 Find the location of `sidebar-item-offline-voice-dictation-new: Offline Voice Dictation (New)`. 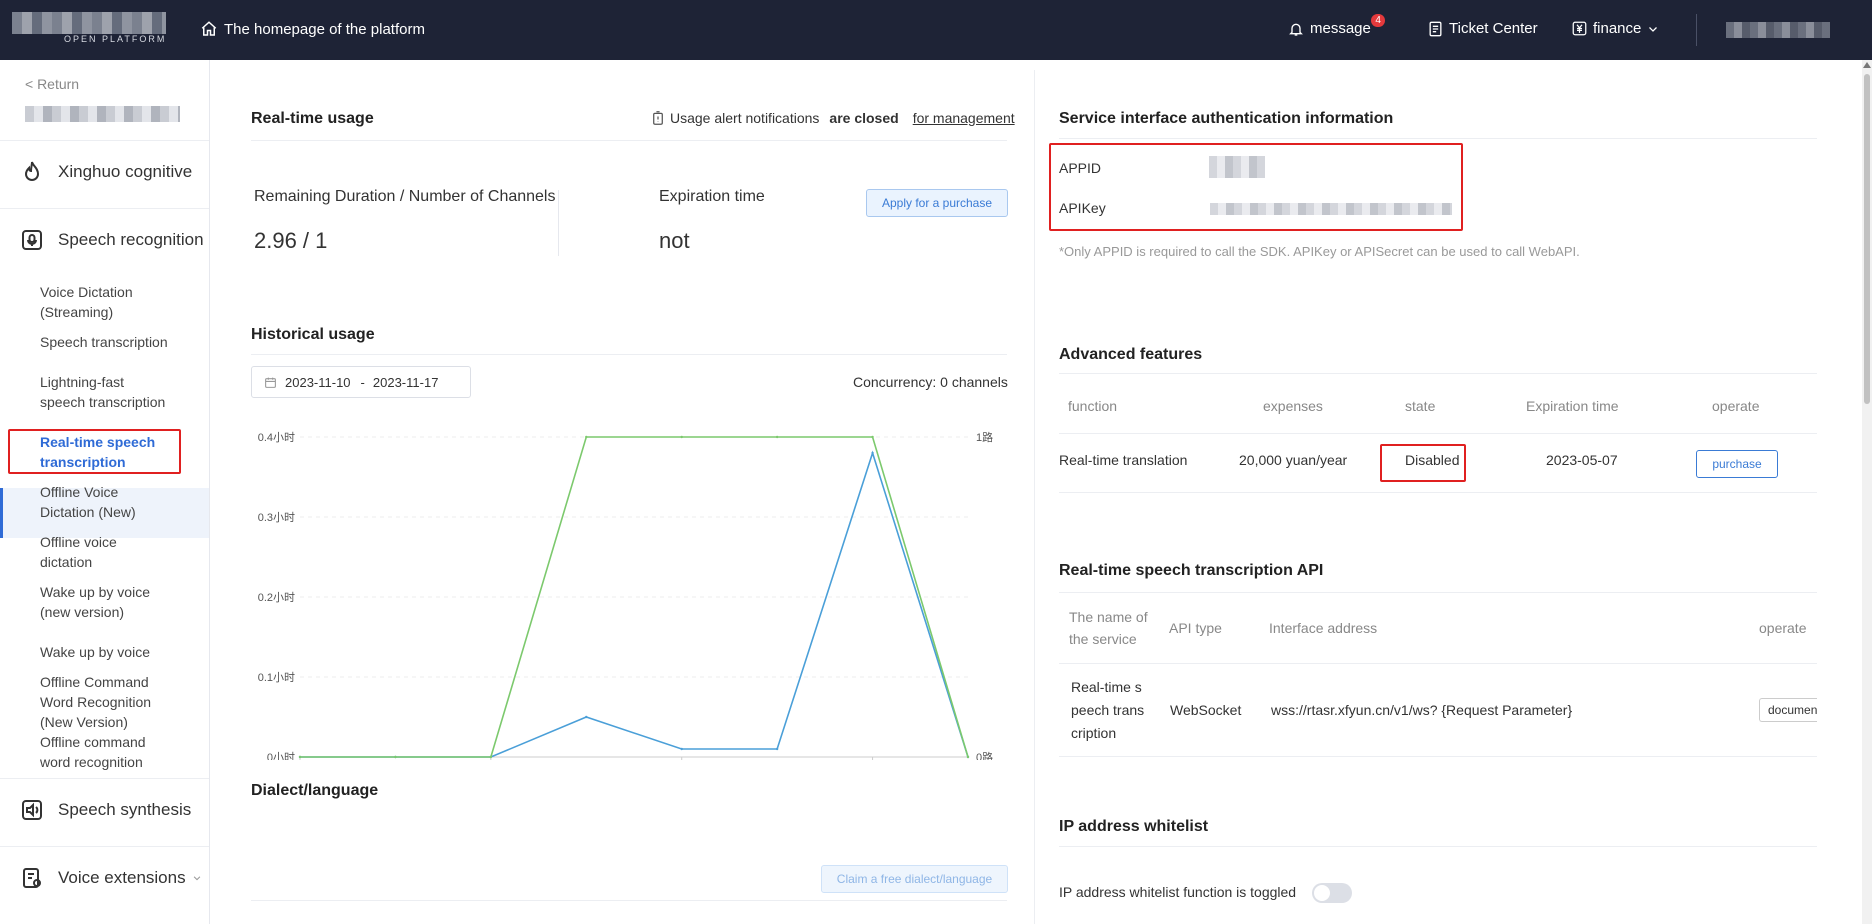

sidebar-item-offline-voice-dictation-new: Offline Voice Dictation (New) is located at coordinates (105, 502).